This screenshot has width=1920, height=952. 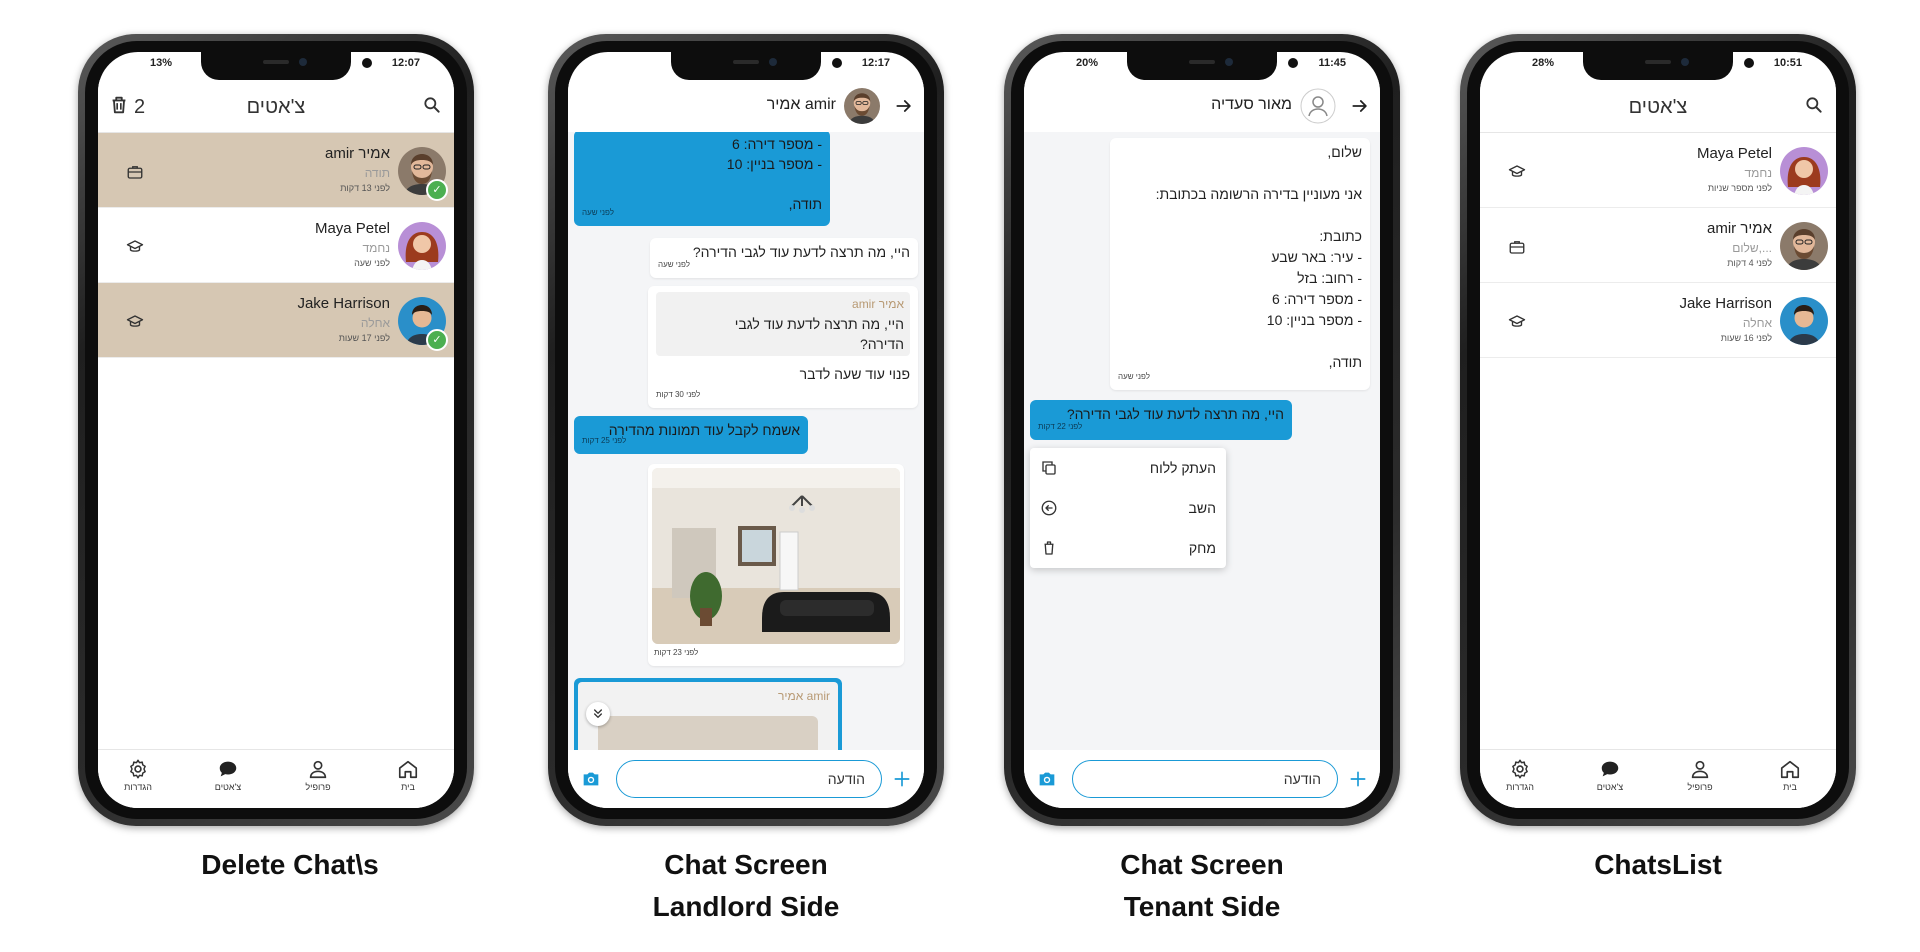 I want to click on message-bubble: amir אמיר, so click(x=708, y=714).